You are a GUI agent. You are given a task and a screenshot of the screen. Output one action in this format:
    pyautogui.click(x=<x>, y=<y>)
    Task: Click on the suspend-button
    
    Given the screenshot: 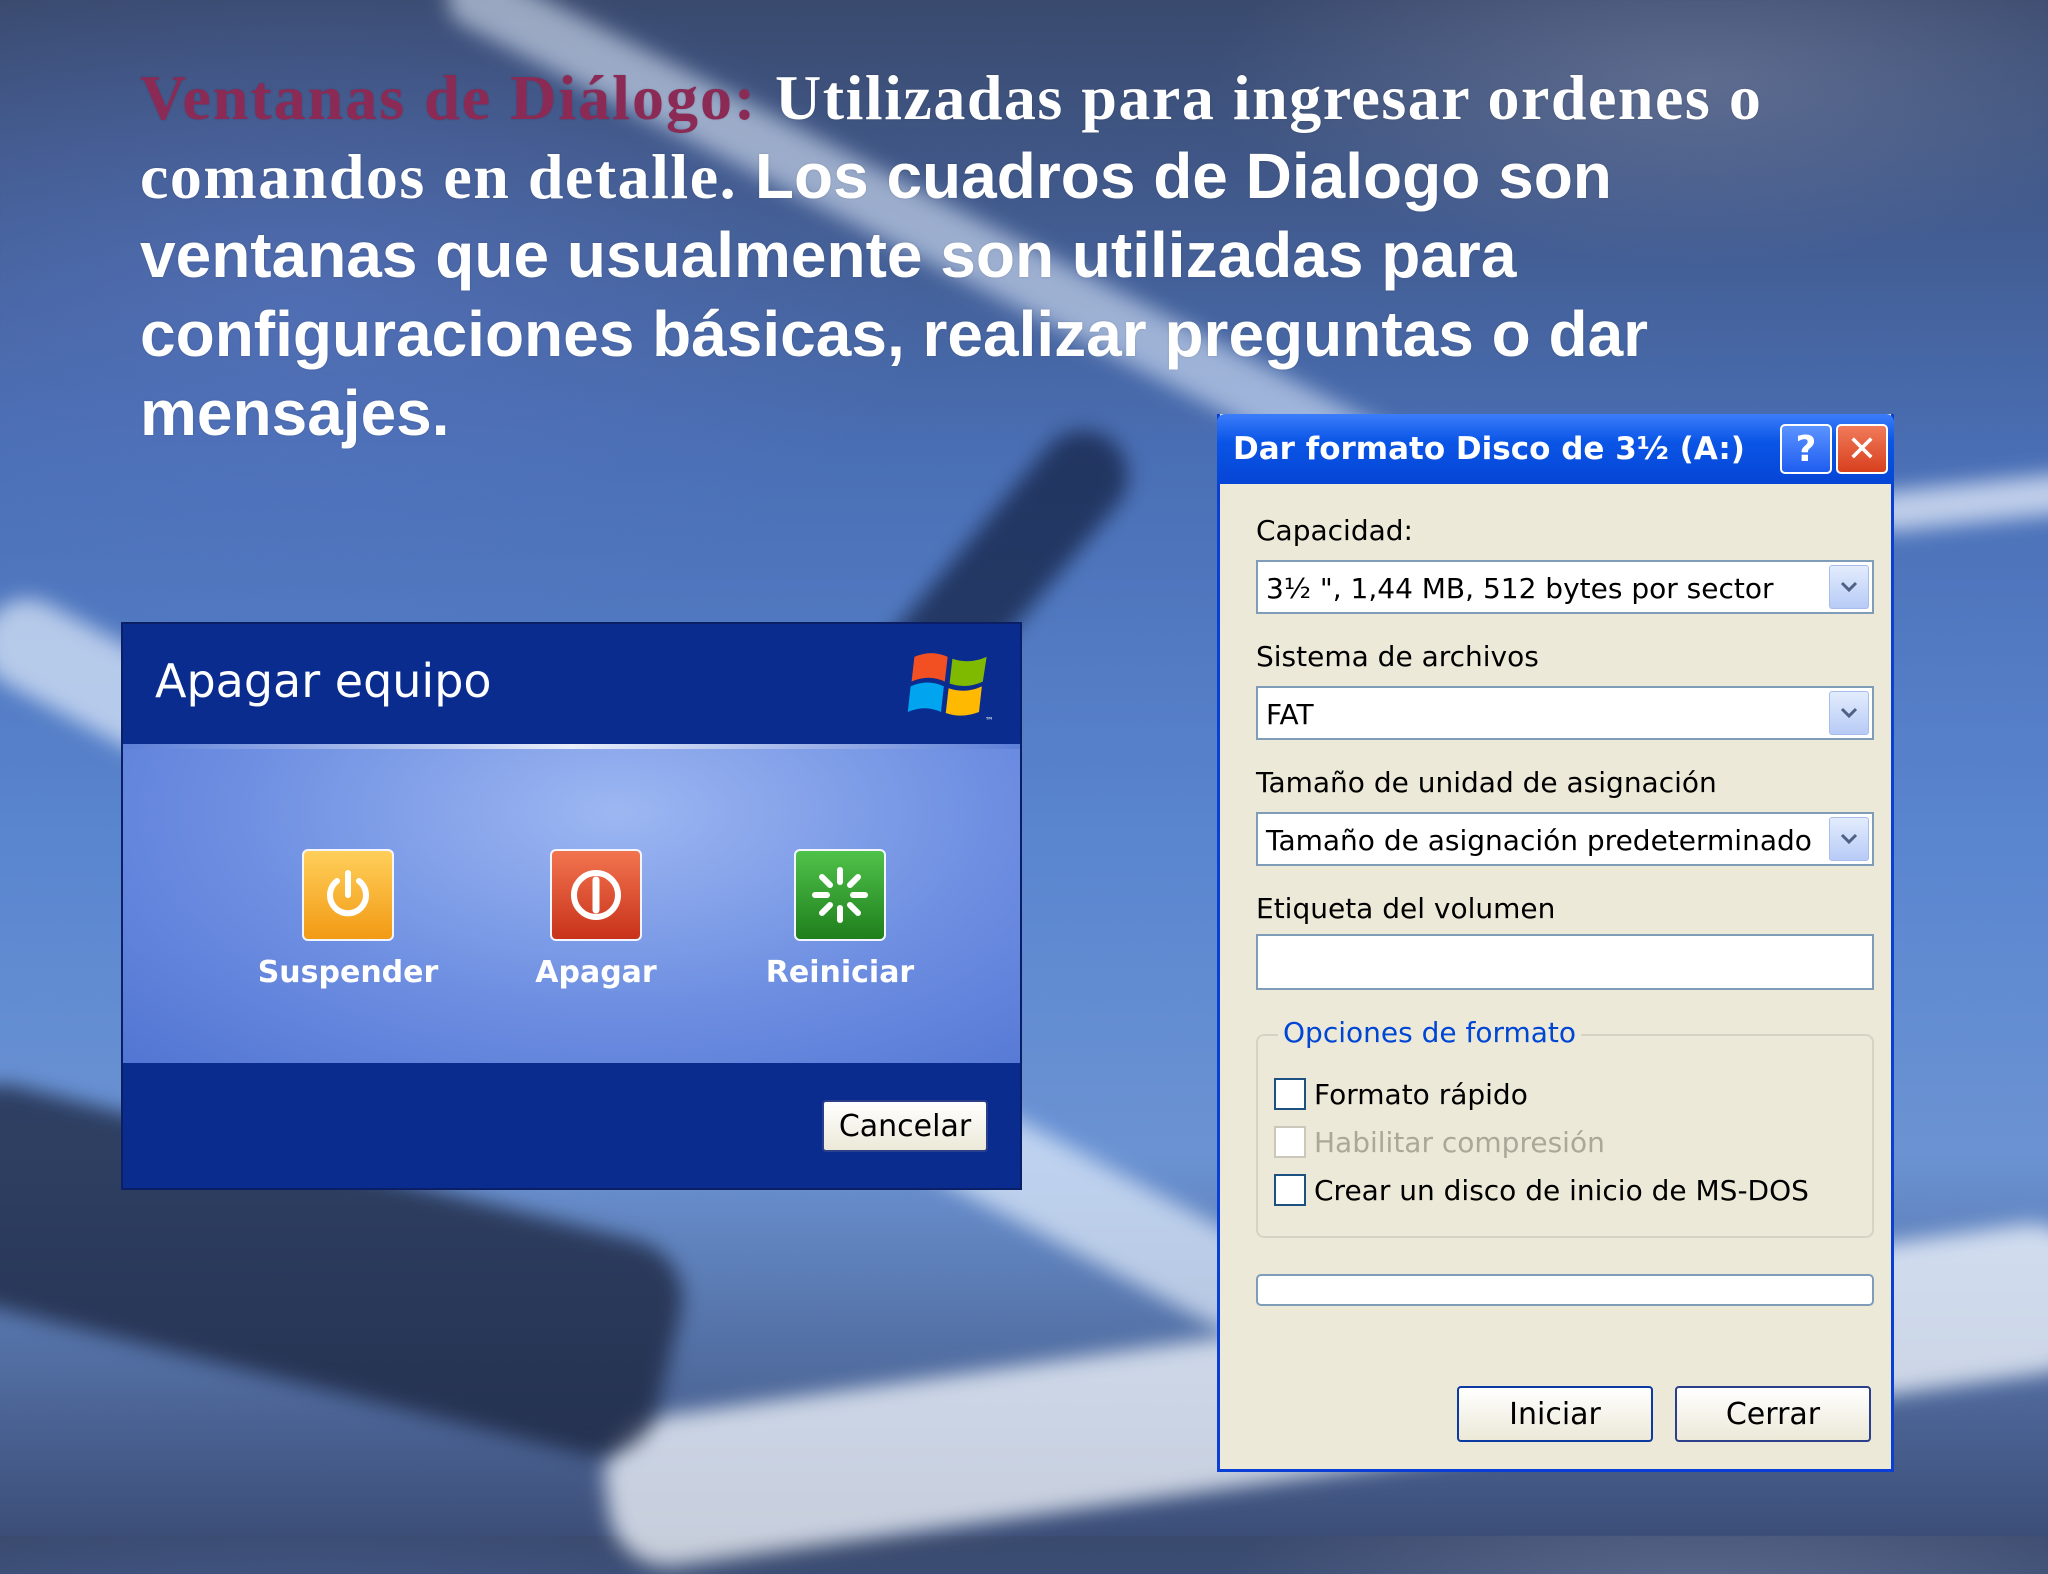 What is the action you would take?
    pyautogui.click(x=348, y=895)
    